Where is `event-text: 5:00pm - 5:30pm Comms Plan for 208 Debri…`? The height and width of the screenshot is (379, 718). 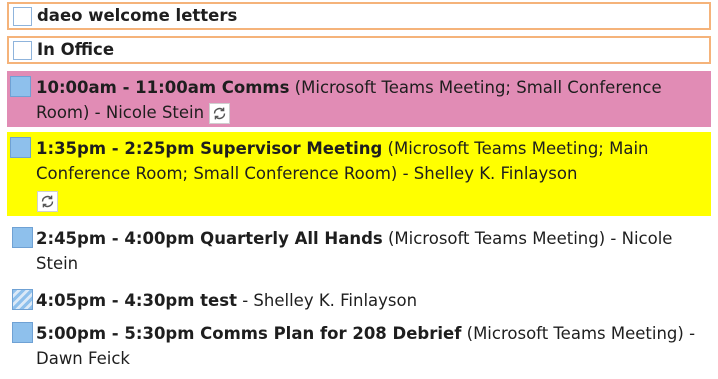 event-text: 5:00pm - 5:30pm Comms Plan for 208 Debri… is located at coordinates (372, 346).